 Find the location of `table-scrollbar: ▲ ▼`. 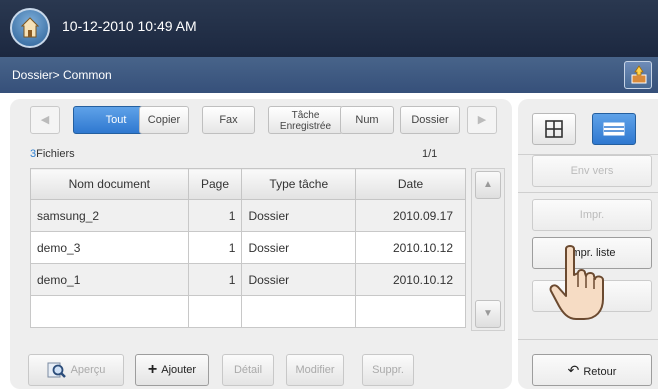

table-scrollbar: ▲ ▼ is located at coordinates (488, 249).